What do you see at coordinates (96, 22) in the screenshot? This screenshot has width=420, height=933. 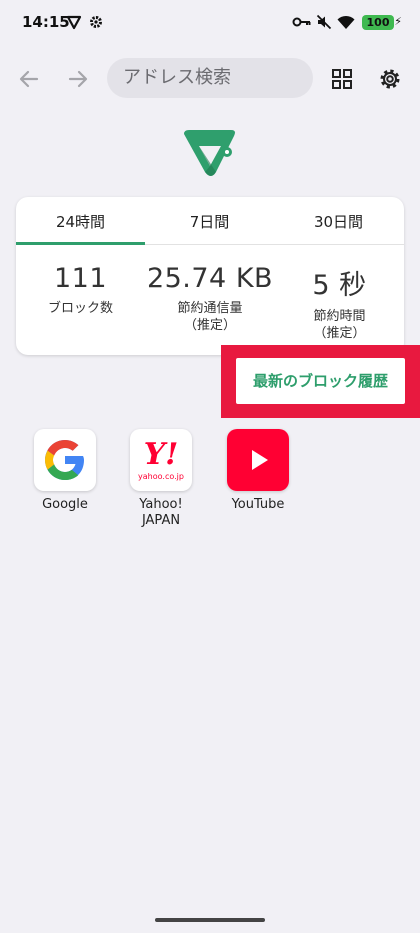 I see `settings-notification-icon` at bounding box center [96, 22].